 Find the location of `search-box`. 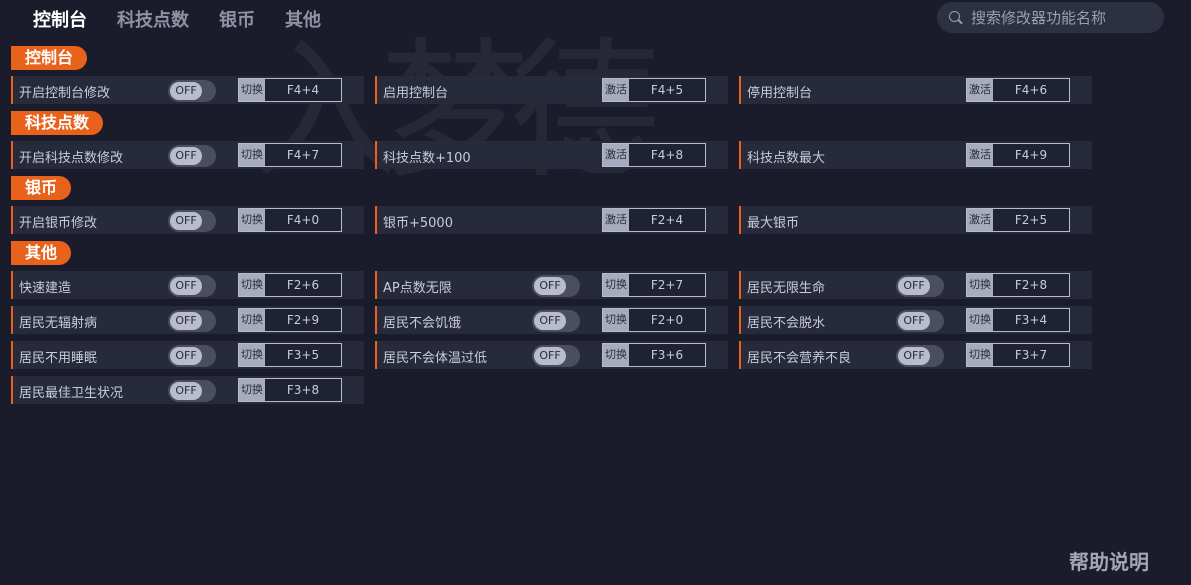

search-box is located at coordinates (1050, 17).